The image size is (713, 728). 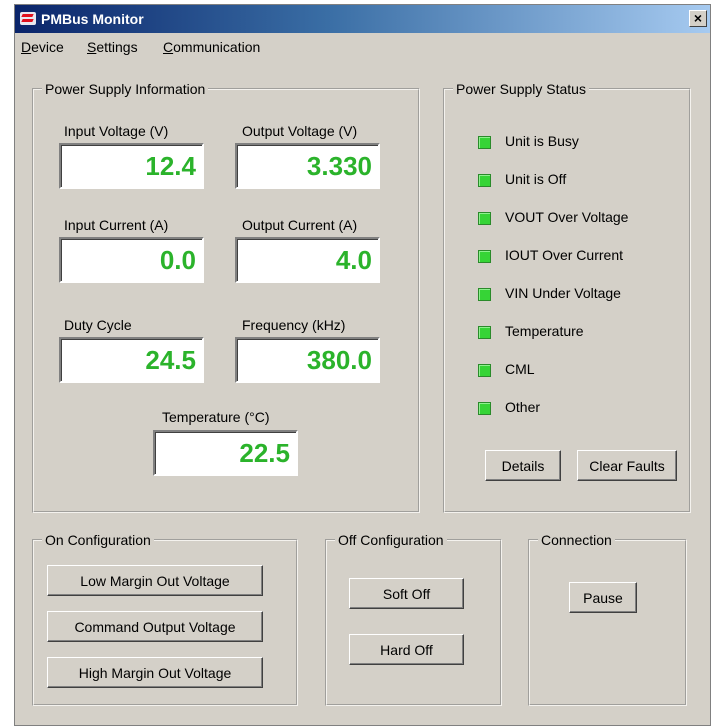 I want to click on frequency-value: 380.0, so click(x=307, y=360).